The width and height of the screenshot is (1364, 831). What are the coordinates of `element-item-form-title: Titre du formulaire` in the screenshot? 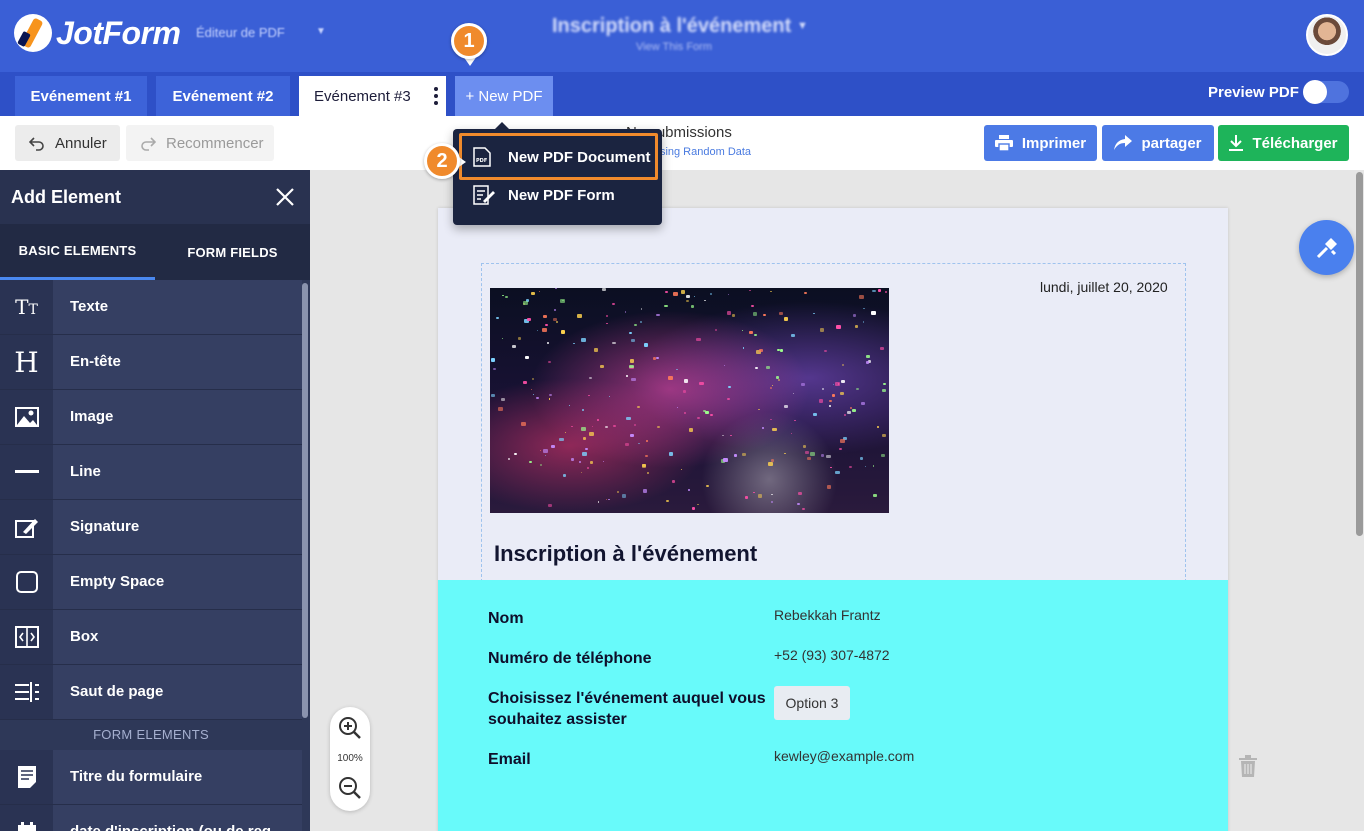 It's located at (151, 777).